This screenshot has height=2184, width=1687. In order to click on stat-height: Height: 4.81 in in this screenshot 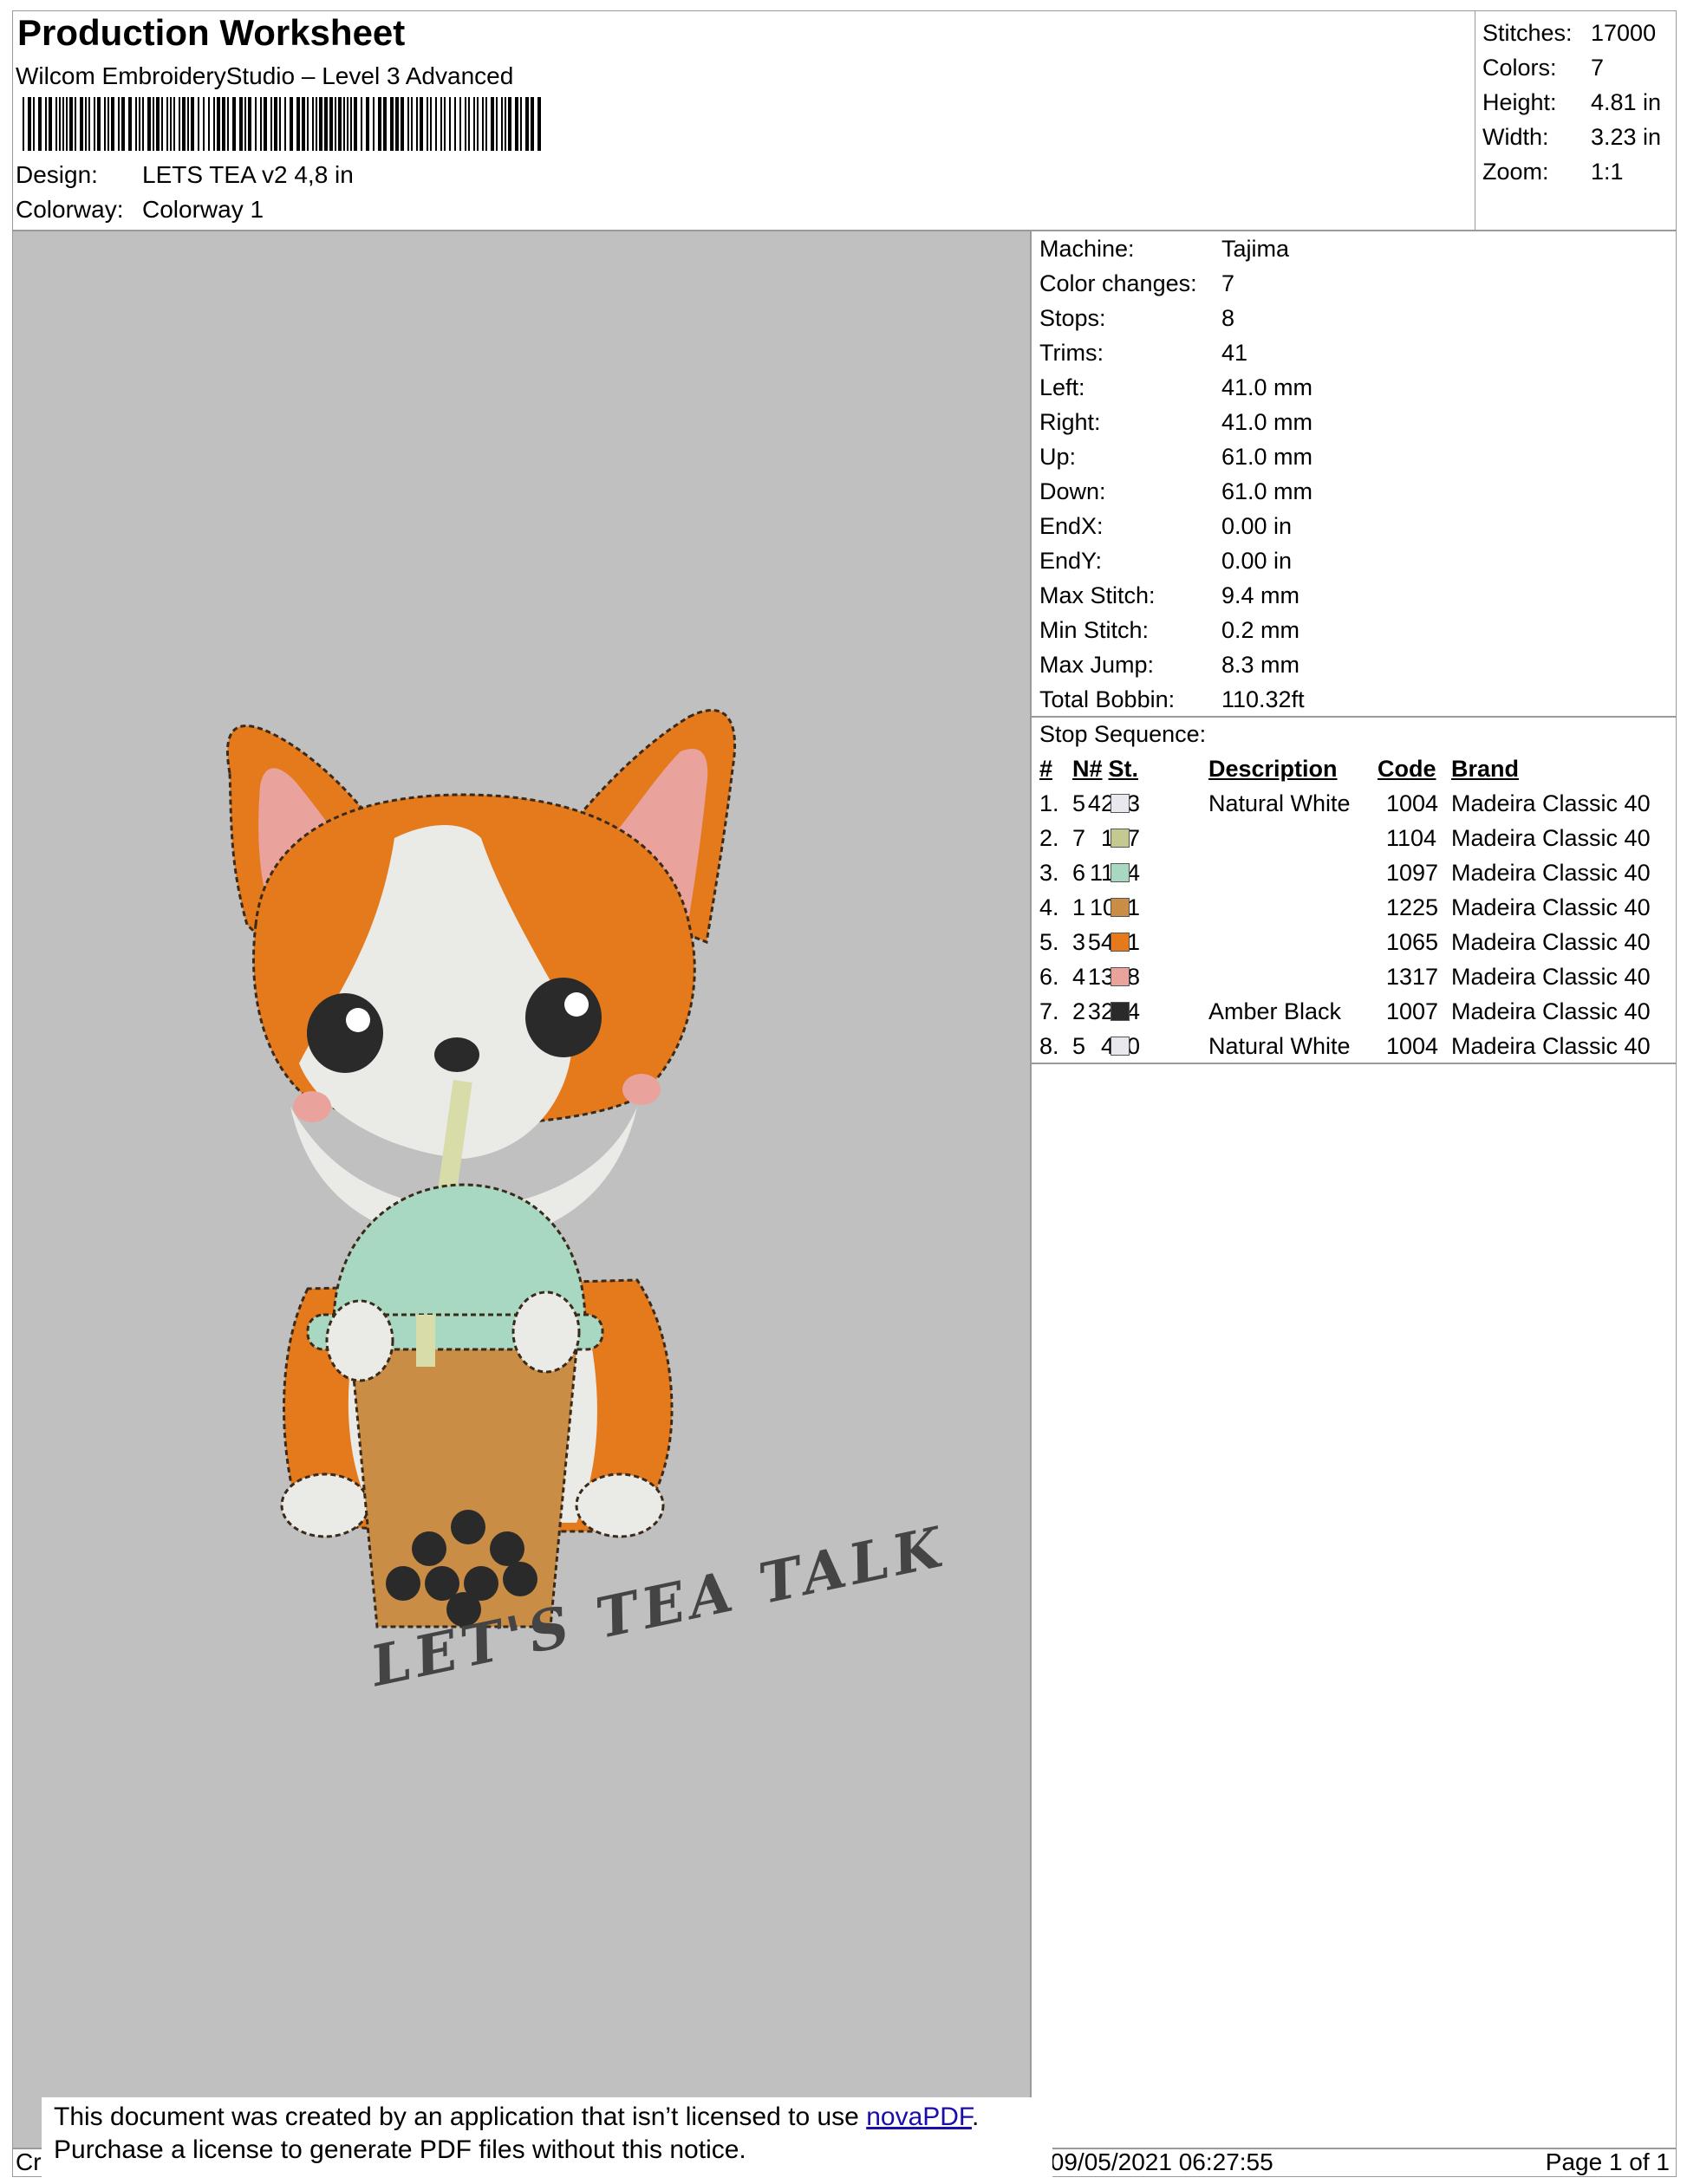, I will do `click(1572, 102)`.